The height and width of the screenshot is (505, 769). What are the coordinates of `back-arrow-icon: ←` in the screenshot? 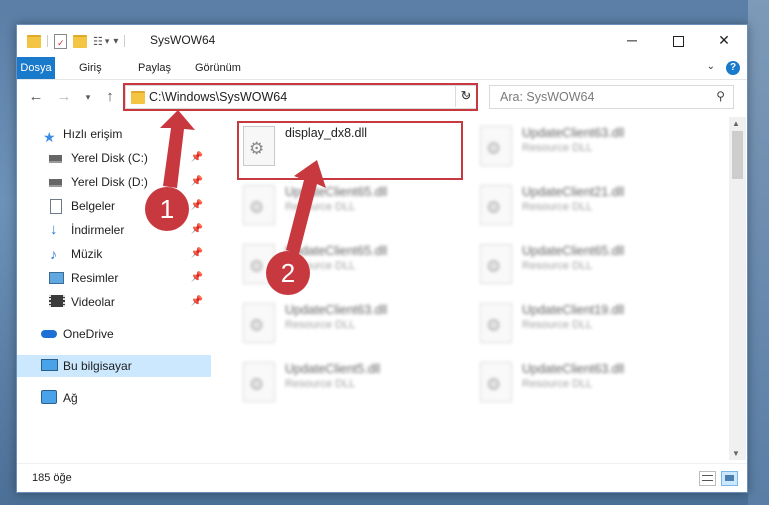 It's located at (36, 96).